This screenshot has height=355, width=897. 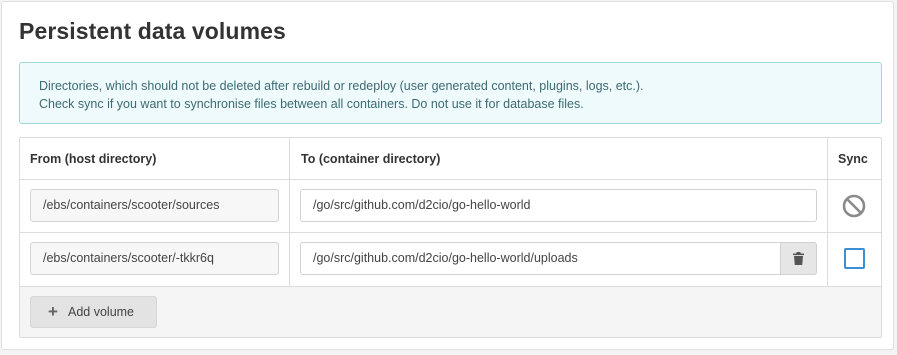 I want to click on table-footer: + Add volume, so click(x=450, y=311).